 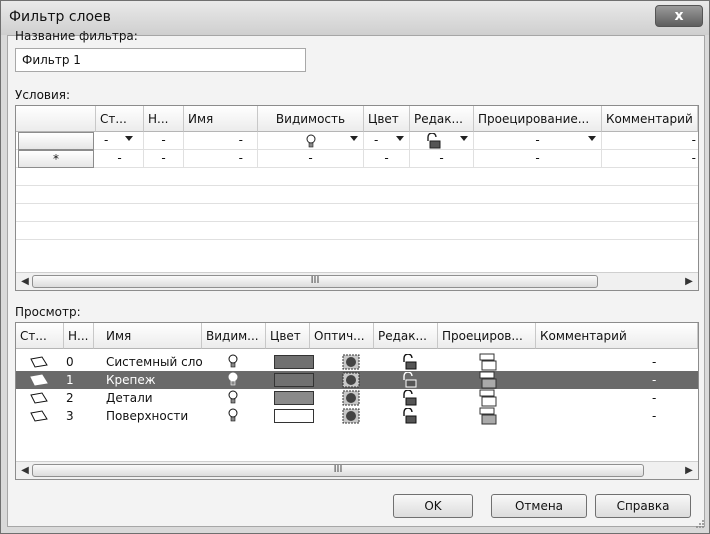 I want to click on projection-dropdown: -, so click(x=538, y=141).